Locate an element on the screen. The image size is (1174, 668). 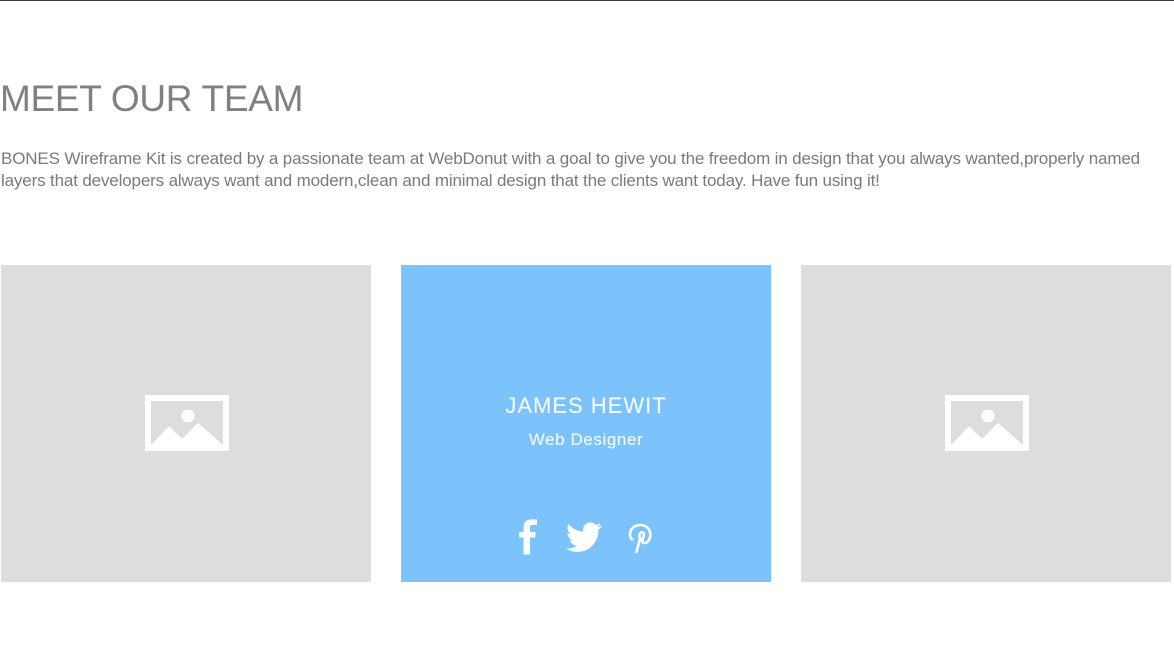
team-card-placeholder-right is located at coordinates (986, 423).